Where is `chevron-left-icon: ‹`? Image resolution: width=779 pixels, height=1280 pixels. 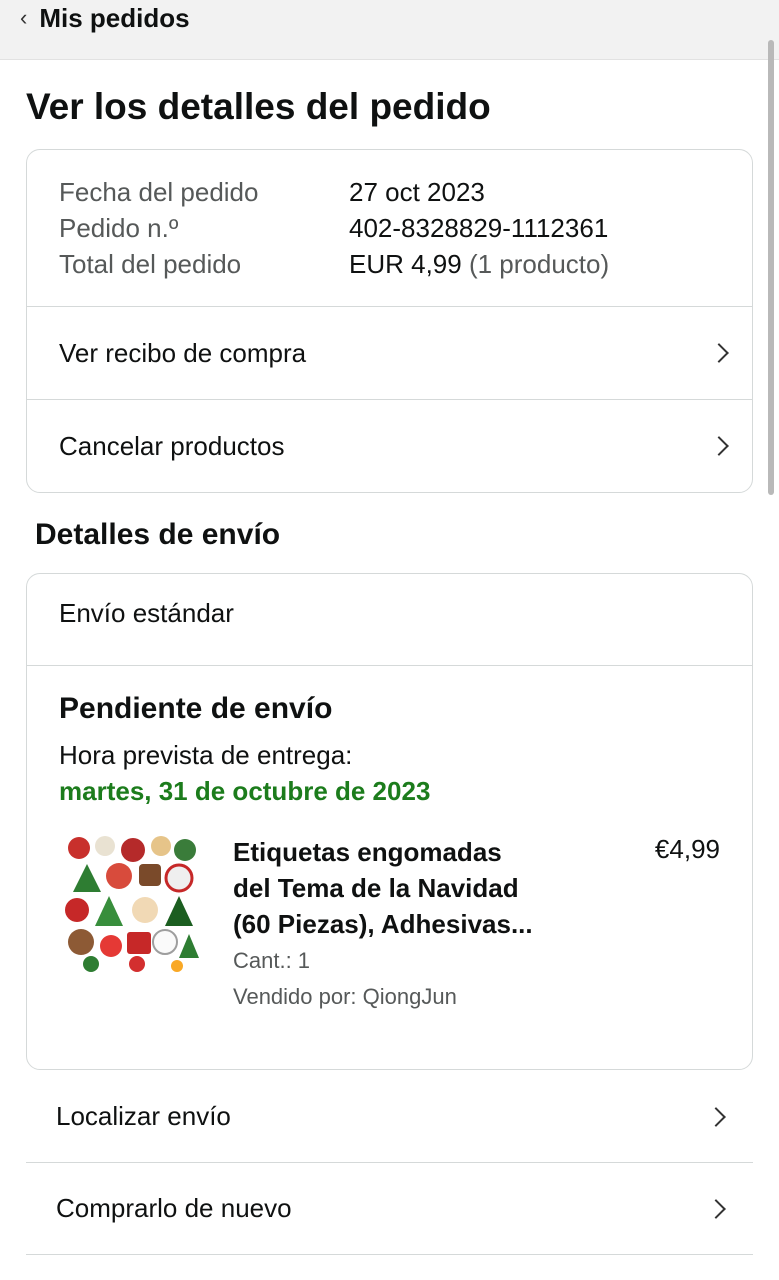 chevron-left-icon: ‹ is located at coordinates (24, 17).